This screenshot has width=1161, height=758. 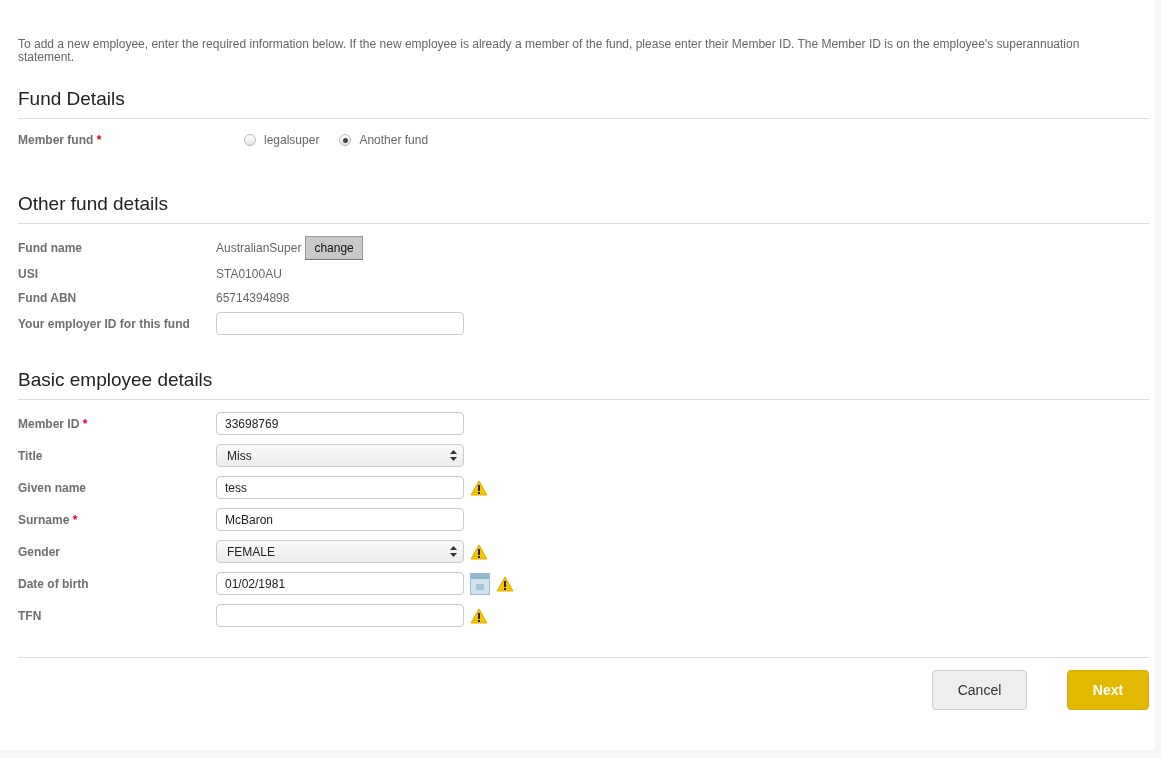 I want to click on field-label: Given name, so click(x=53, y=487).